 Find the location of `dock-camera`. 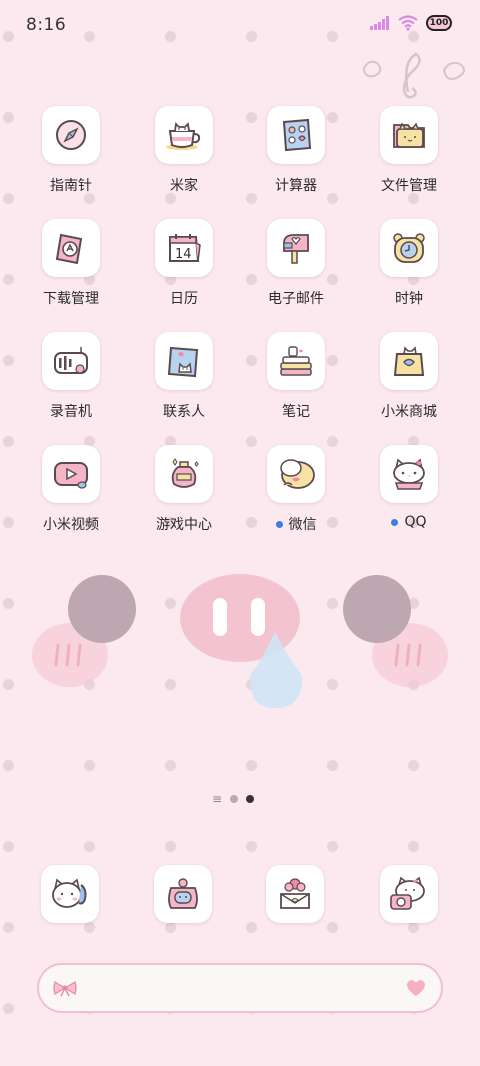

dock-camera is located at coordinates (409, 894).